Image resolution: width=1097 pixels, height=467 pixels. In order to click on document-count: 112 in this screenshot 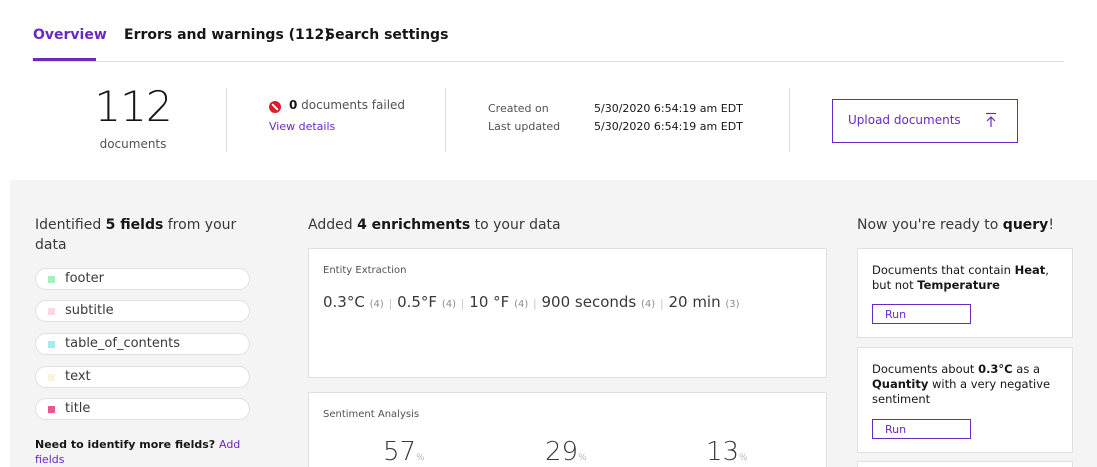, I will do `click(133, 106)`.